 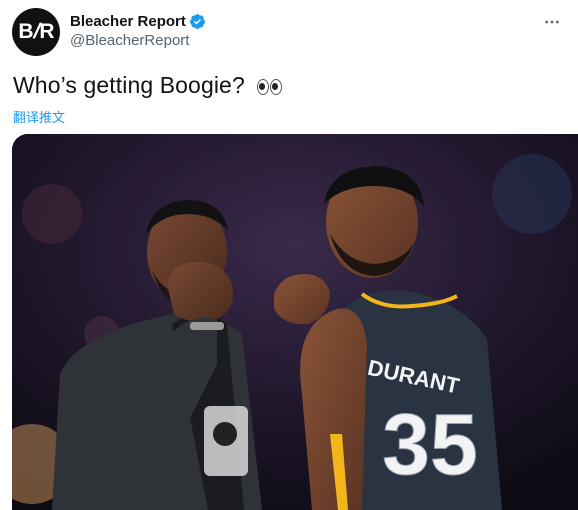 What do you see at coordinates (430, 445) in the screenshot?
I see `jersey-number: 35` at bounding box center [430, 445].